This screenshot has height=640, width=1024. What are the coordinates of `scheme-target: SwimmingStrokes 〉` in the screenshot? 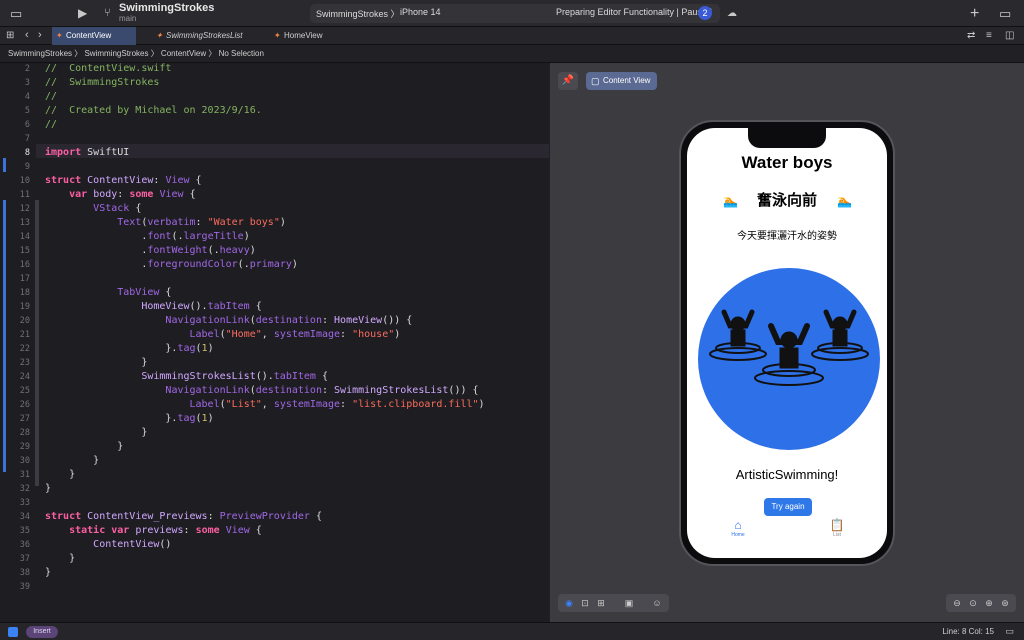 It's located at (358, 13).